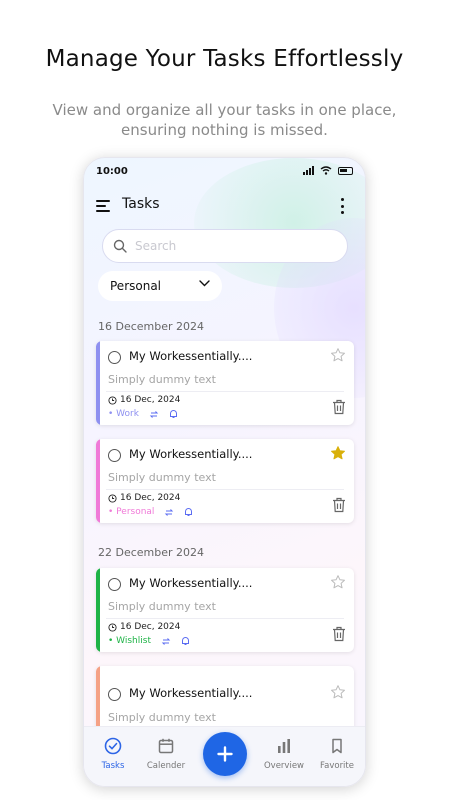 This screenshot has width=449, height=800. I want to click on nav-label: Favorite, so click(337, 766).